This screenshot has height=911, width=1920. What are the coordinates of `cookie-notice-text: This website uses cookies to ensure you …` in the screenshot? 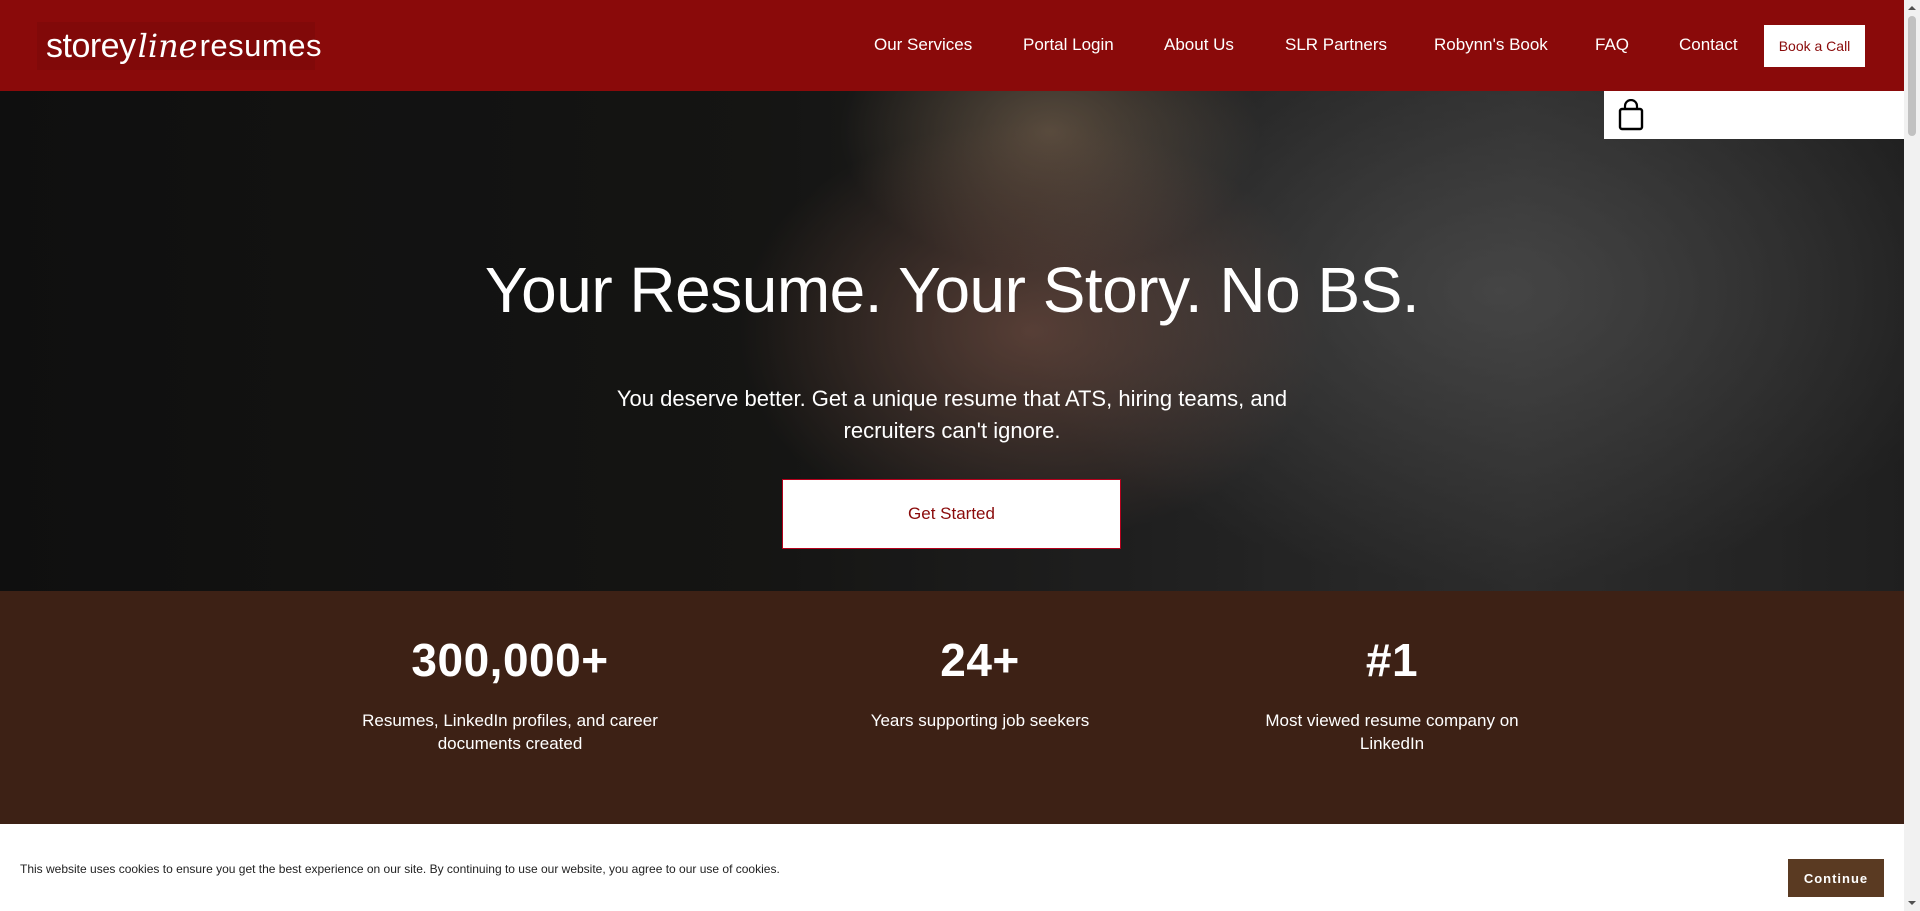 It's located at (400, 869).